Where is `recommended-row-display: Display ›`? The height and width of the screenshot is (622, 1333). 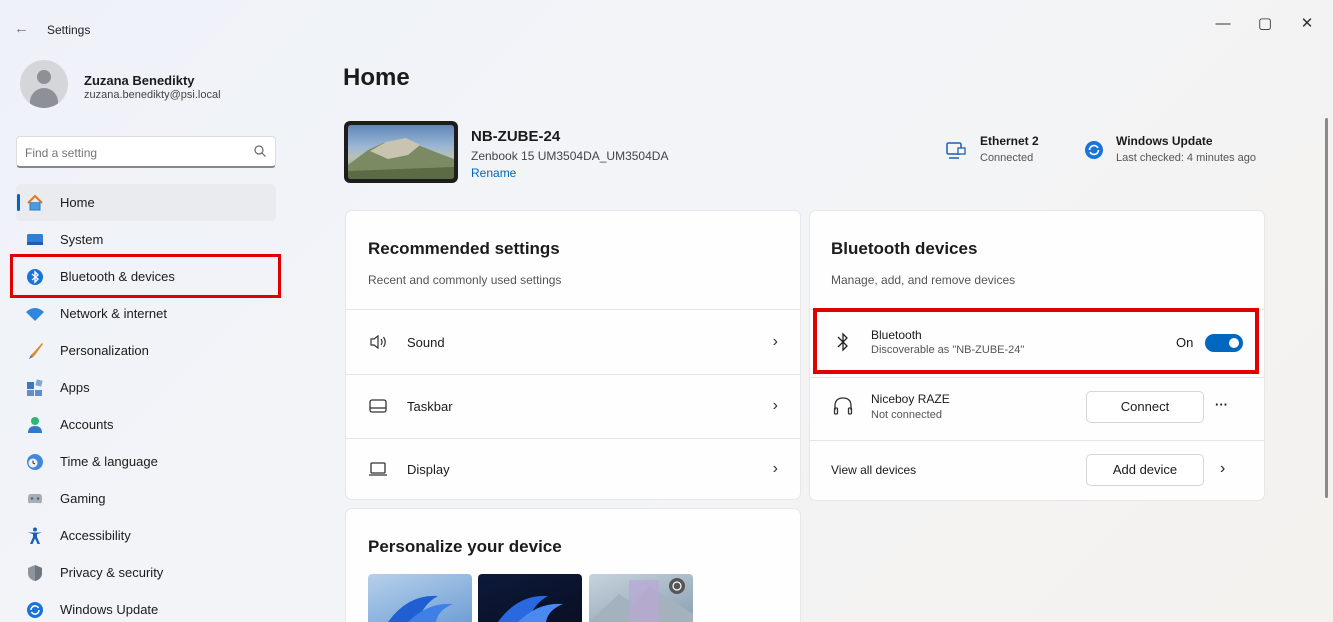
recommended-row-display: Display › is located at coordinates (573, 469).